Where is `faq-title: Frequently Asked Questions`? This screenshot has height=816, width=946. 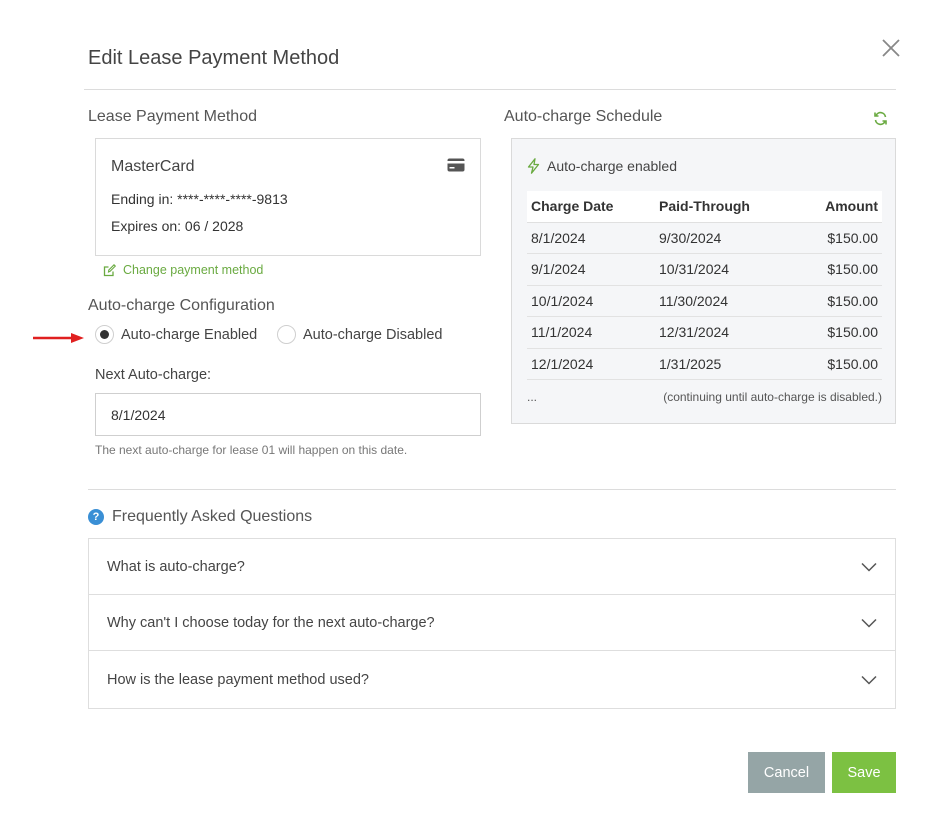 faq-title: Frequently Asked Questions is located at coordinates (212, 516).